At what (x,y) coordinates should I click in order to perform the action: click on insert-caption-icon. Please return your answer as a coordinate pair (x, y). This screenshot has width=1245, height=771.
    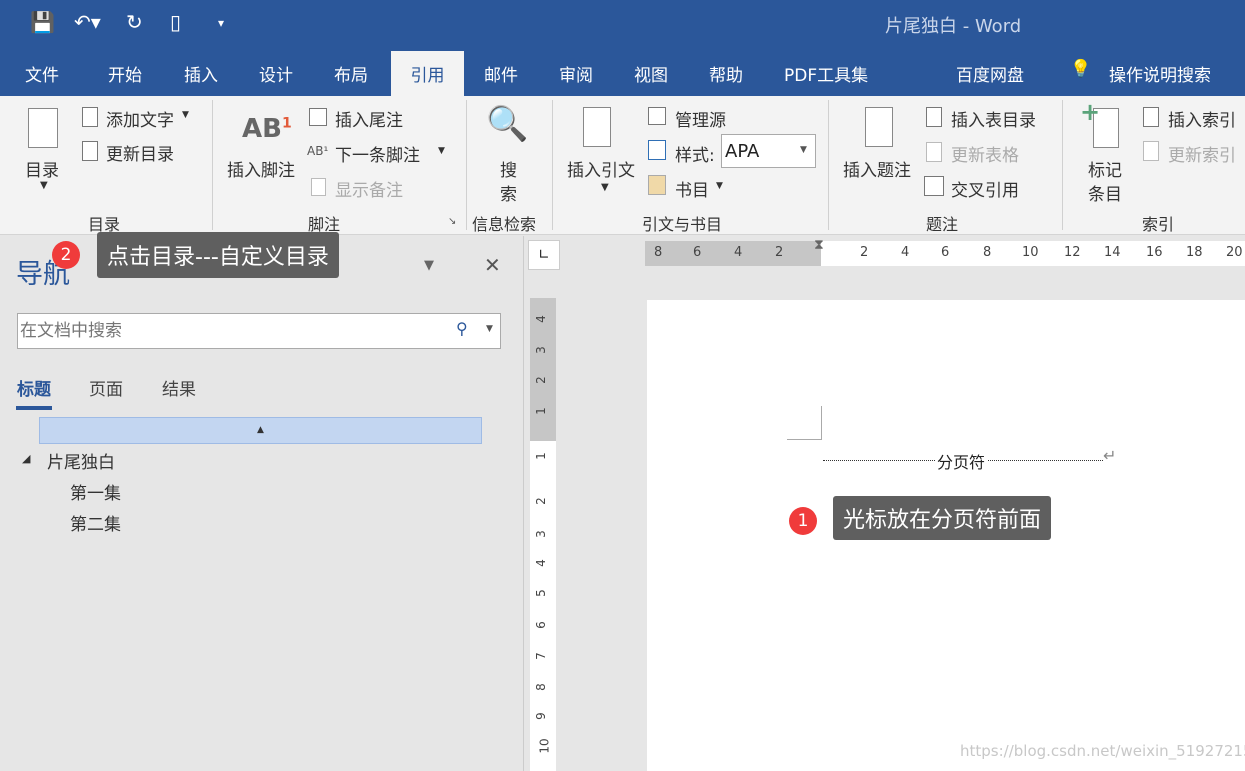
    Looking at the image, I should click on (879, 127).